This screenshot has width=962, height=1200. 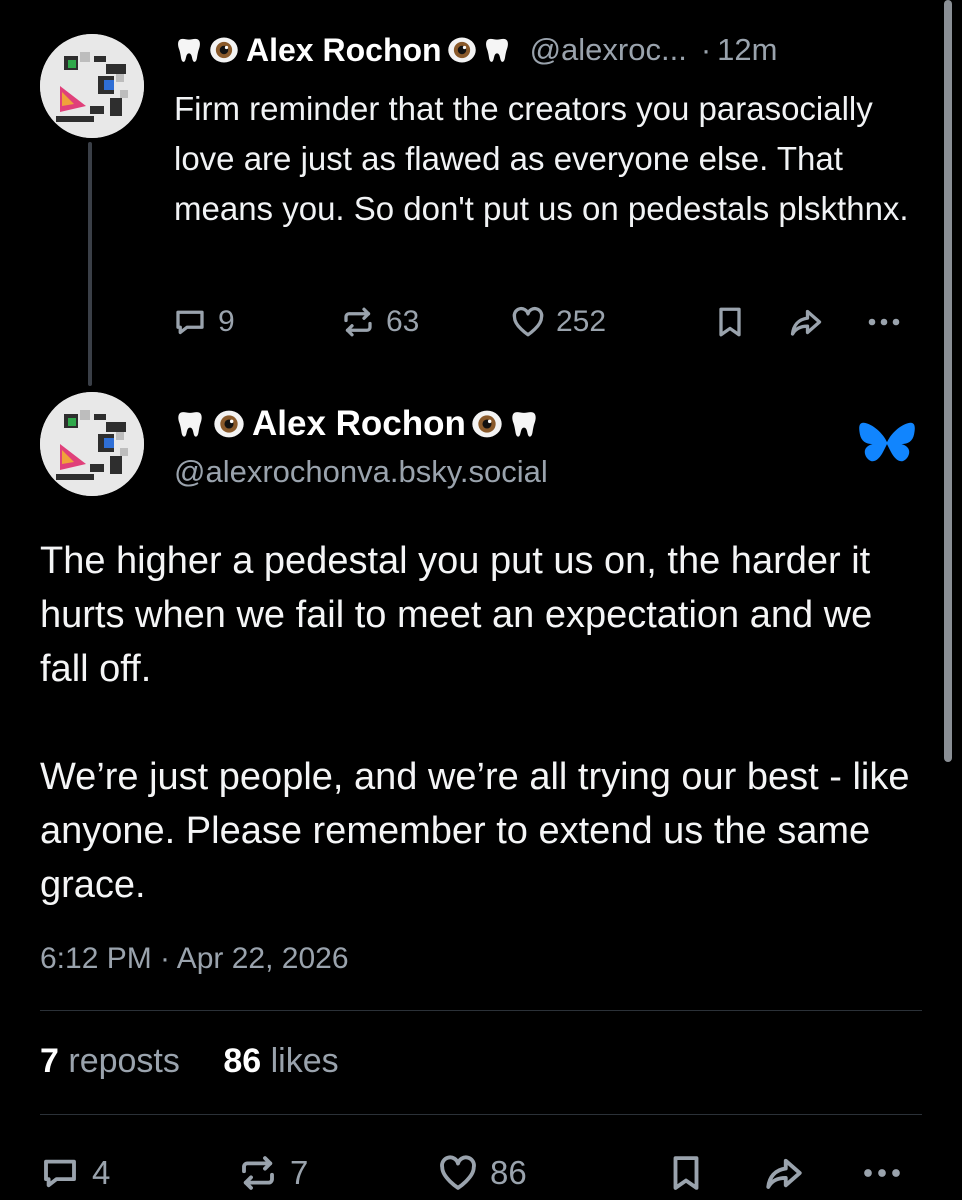 What do you see at coordinates (304, 1061) in the screenshot?
I see `likes-stat-label: likes` at bounding box center [304, 1061].